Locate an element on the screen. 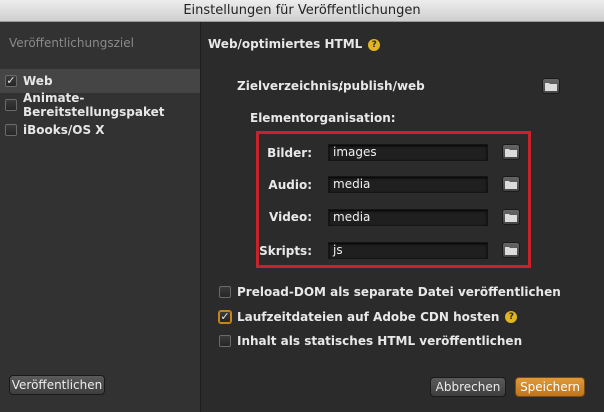  section-title-text: Web/optimiertes HTML is located at coordinates (285, 44).